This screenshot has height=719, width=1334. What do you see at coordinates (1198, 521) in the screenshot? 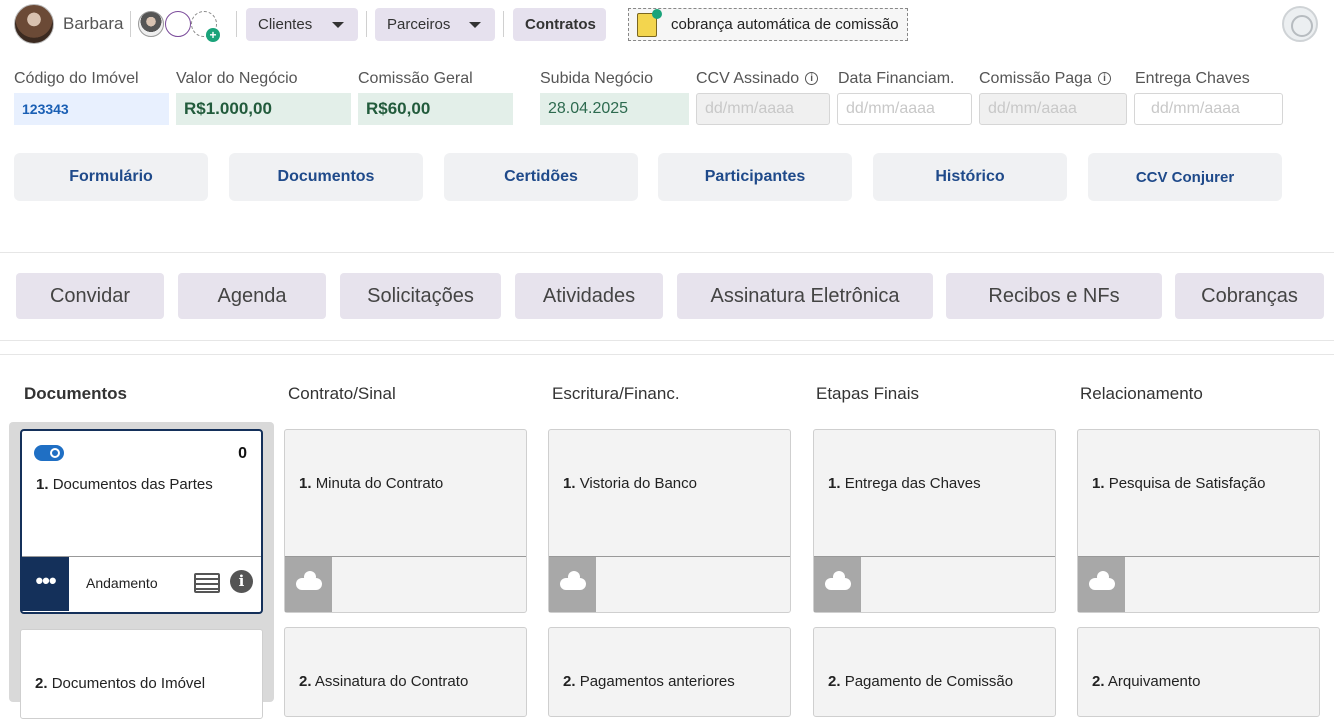
I see `task-card-pesquisa-de-satisfacao: 1. Pesquisa de Satisfação` at bounding box center [1198, 521].